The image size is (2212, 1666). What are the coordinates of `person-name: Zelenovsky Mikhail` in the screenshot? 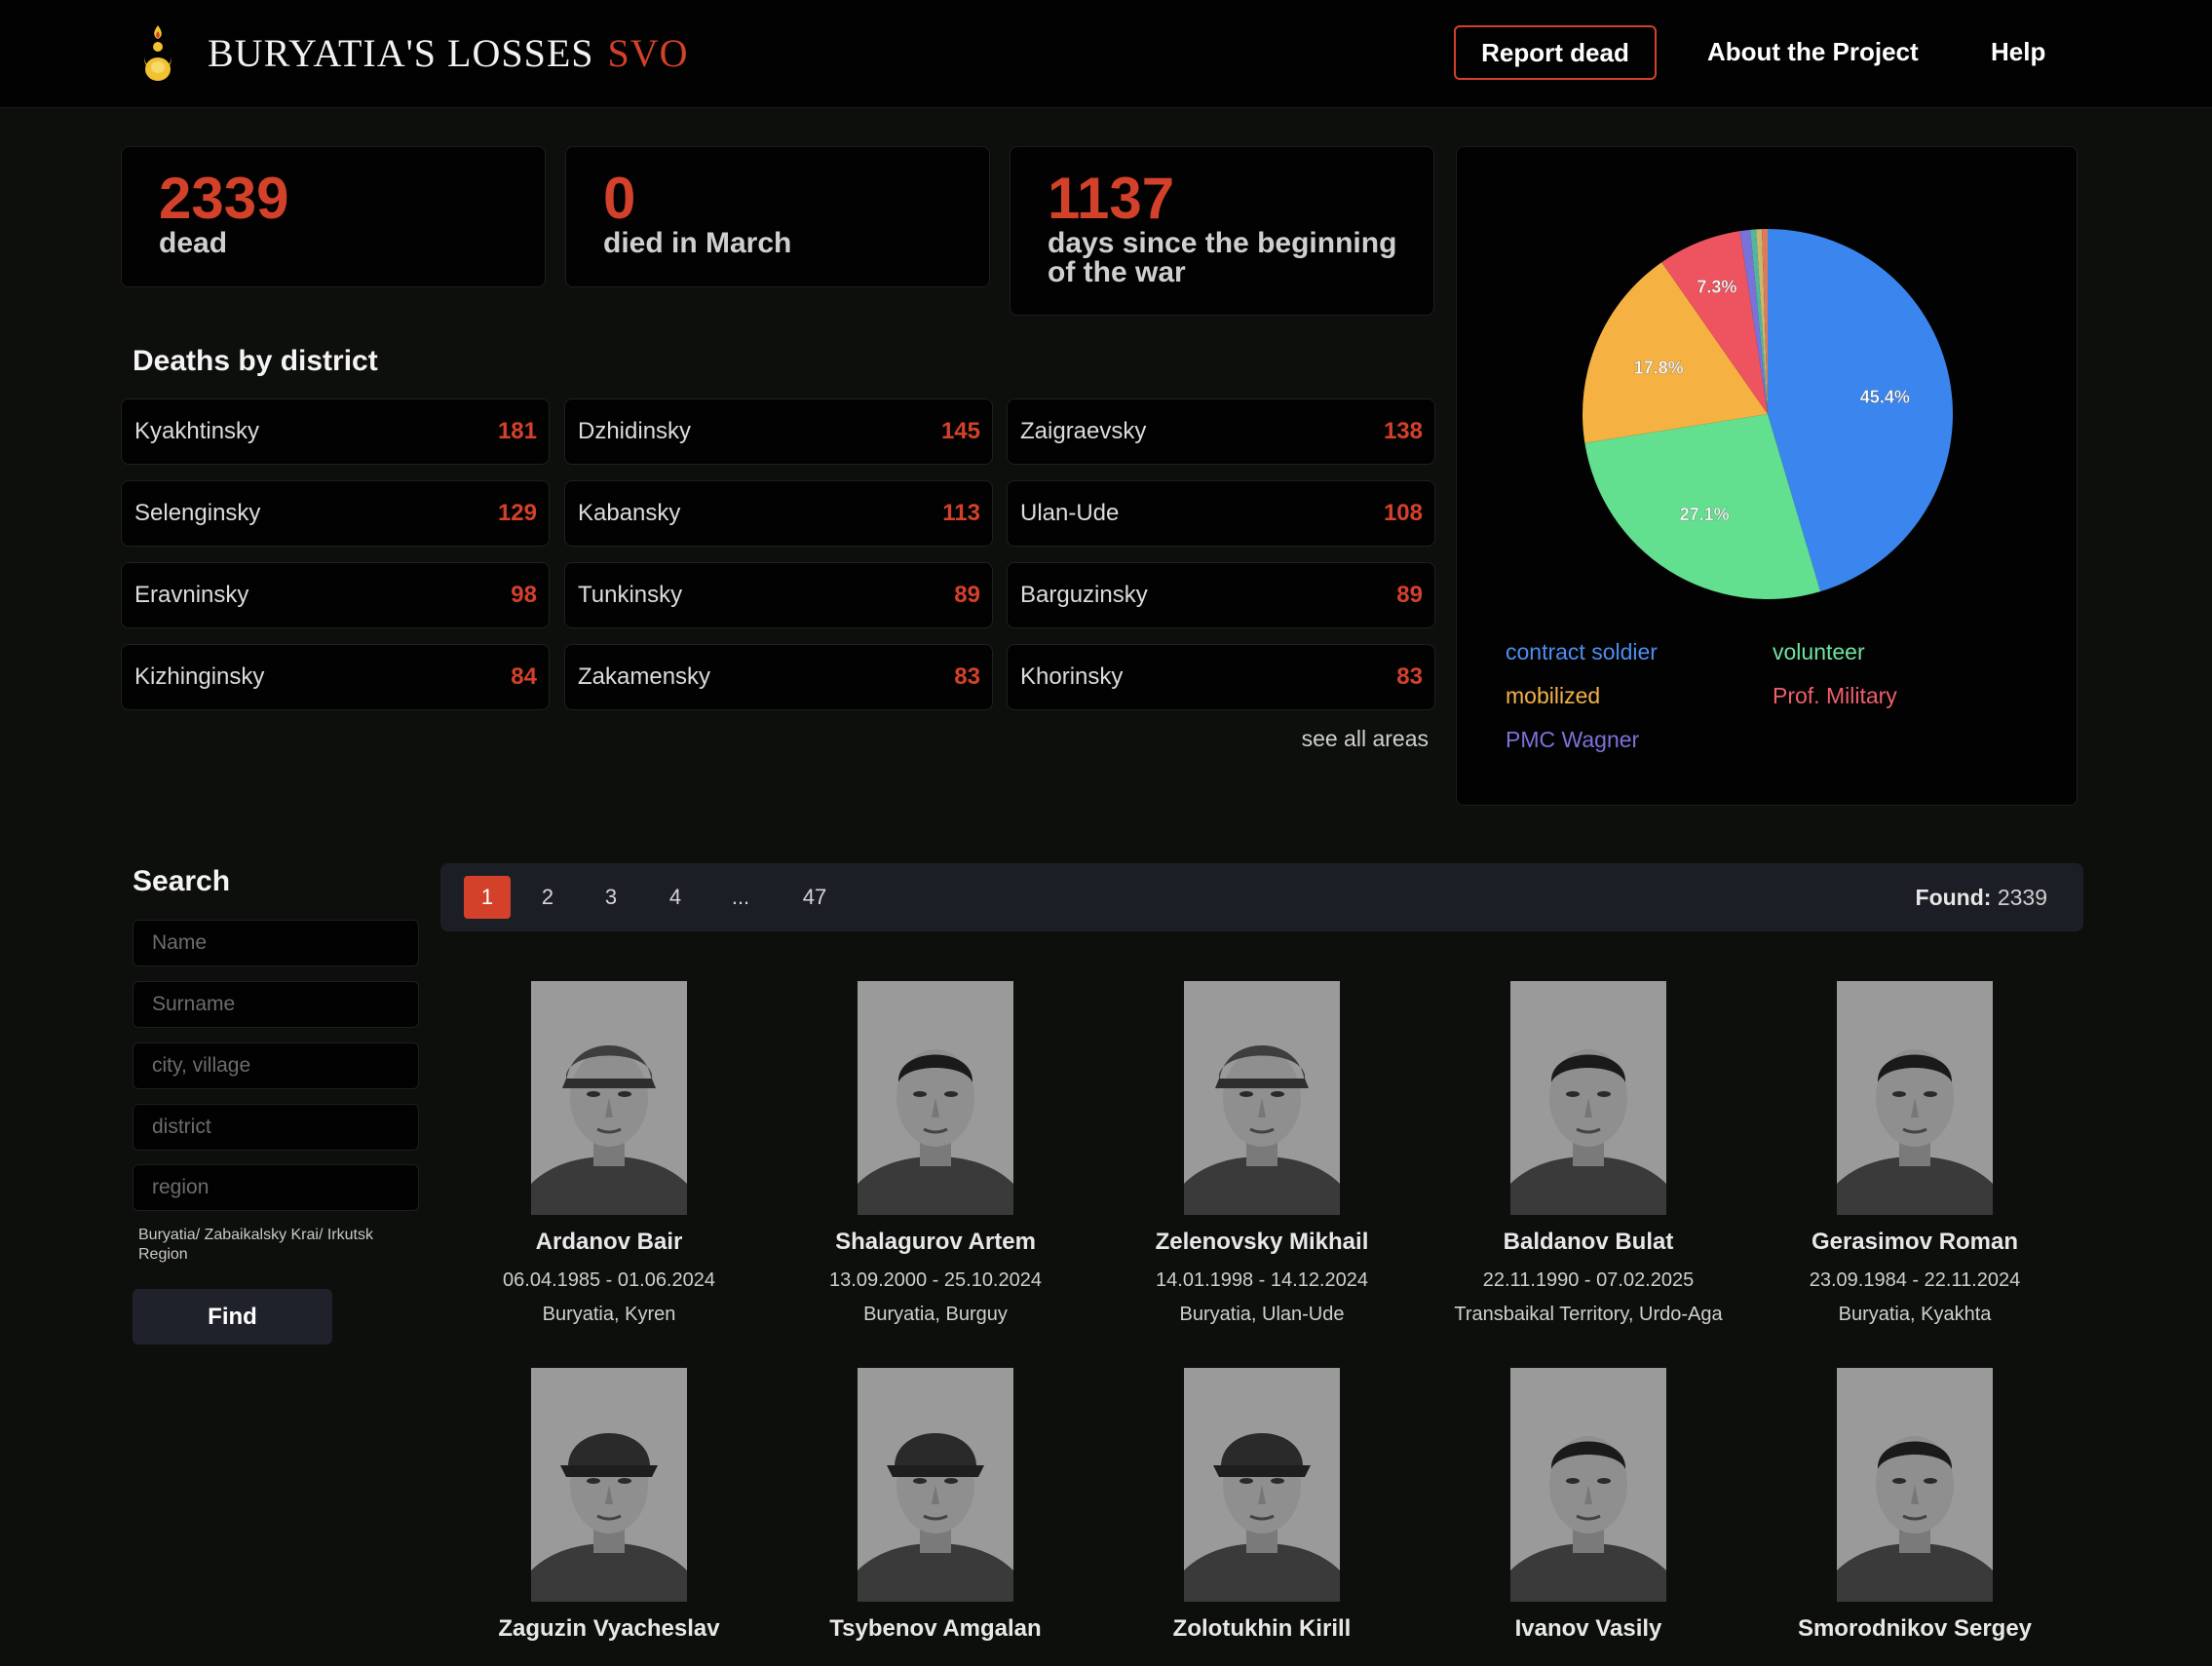 It's located at (1262, 1242).